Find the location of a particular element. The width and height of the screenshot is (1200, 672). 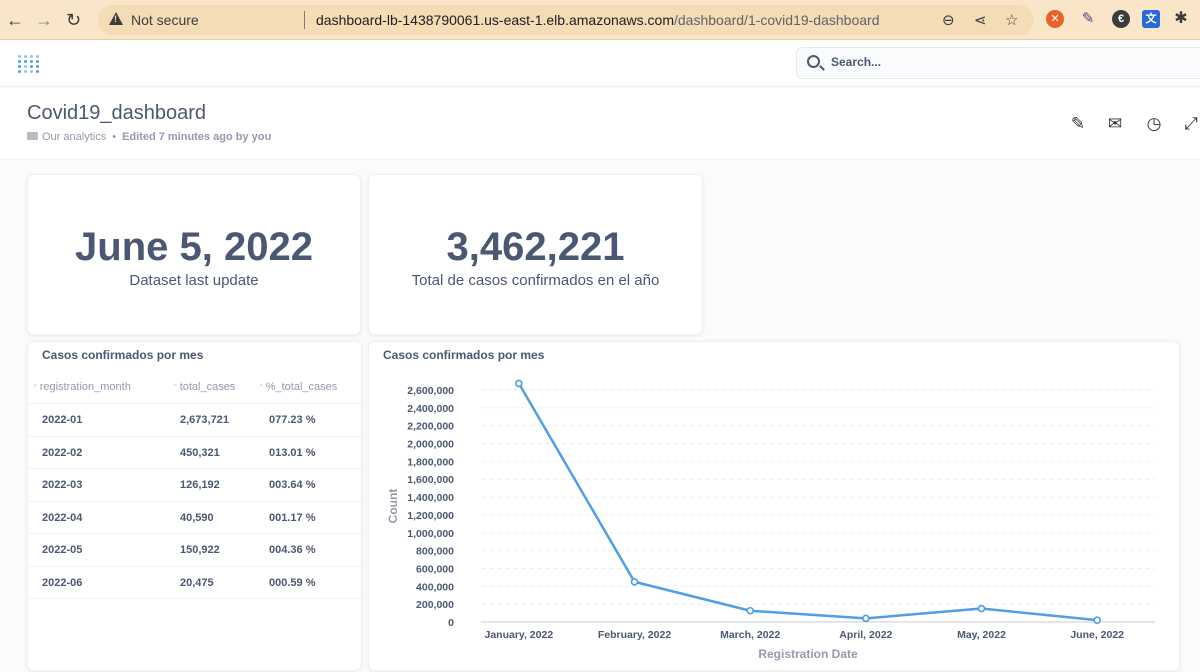

address-divider is located at coordinates (304, 20).